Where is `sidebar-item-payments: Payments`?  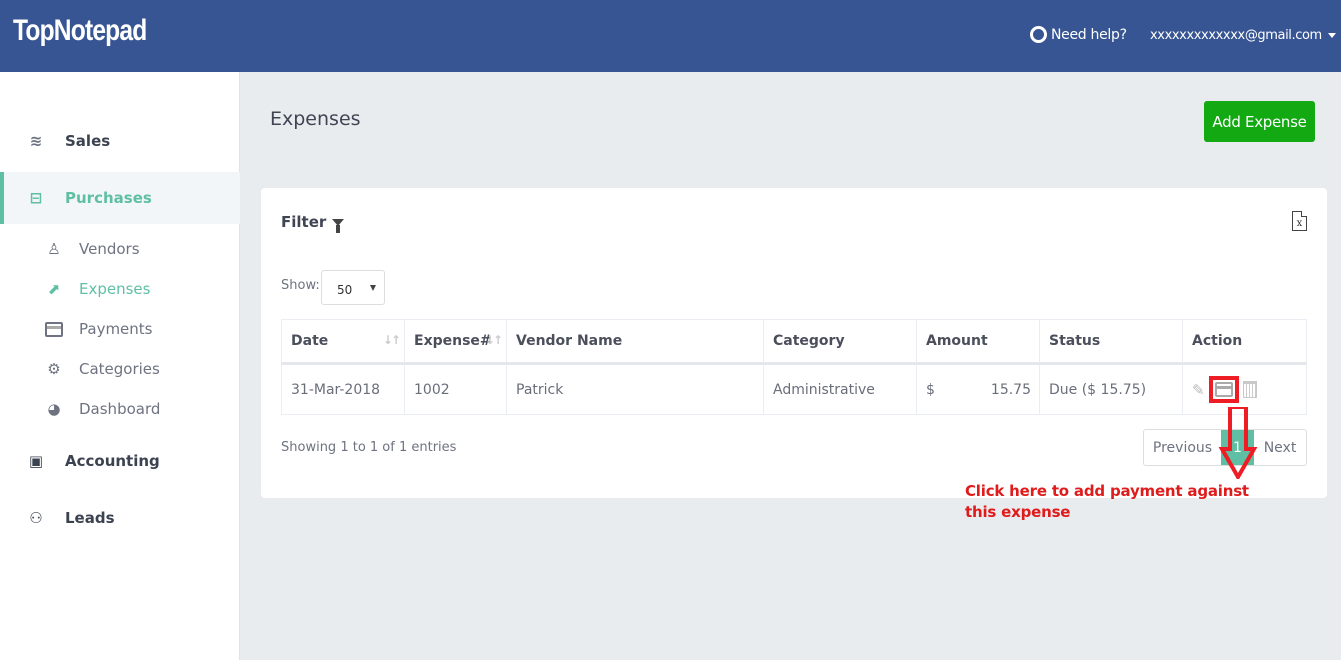 sidebar-item-payments: Payments is located at coordinates (120, 329).